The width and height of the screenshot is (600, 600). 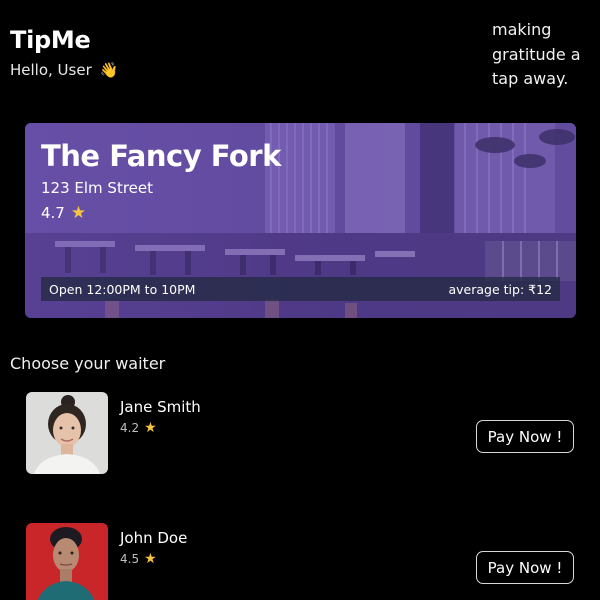 I want to click on restaurant-address: 123 Elm Street, so click(x=97, y=188).